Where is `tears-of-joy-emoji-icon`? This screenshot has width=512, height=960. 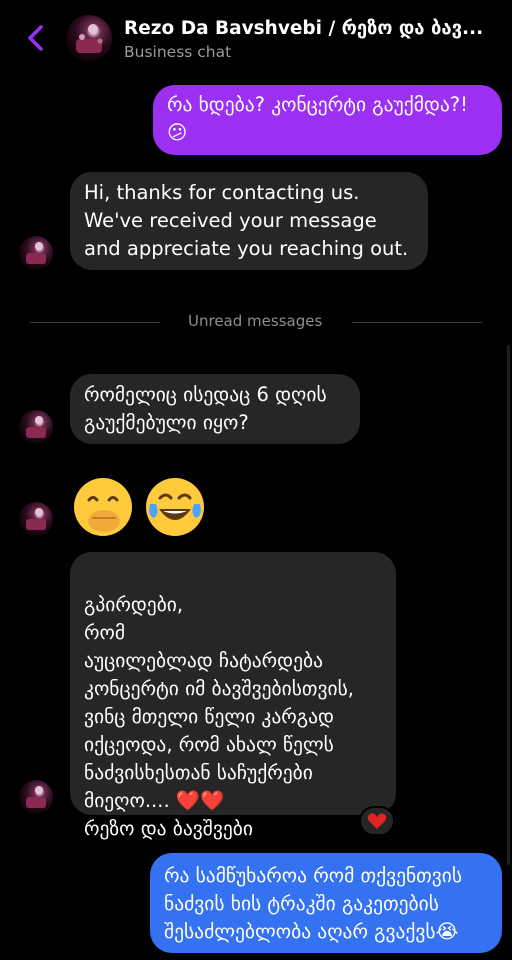
tears-of-joy-emoji-icon is located at coordinates (175, 507).